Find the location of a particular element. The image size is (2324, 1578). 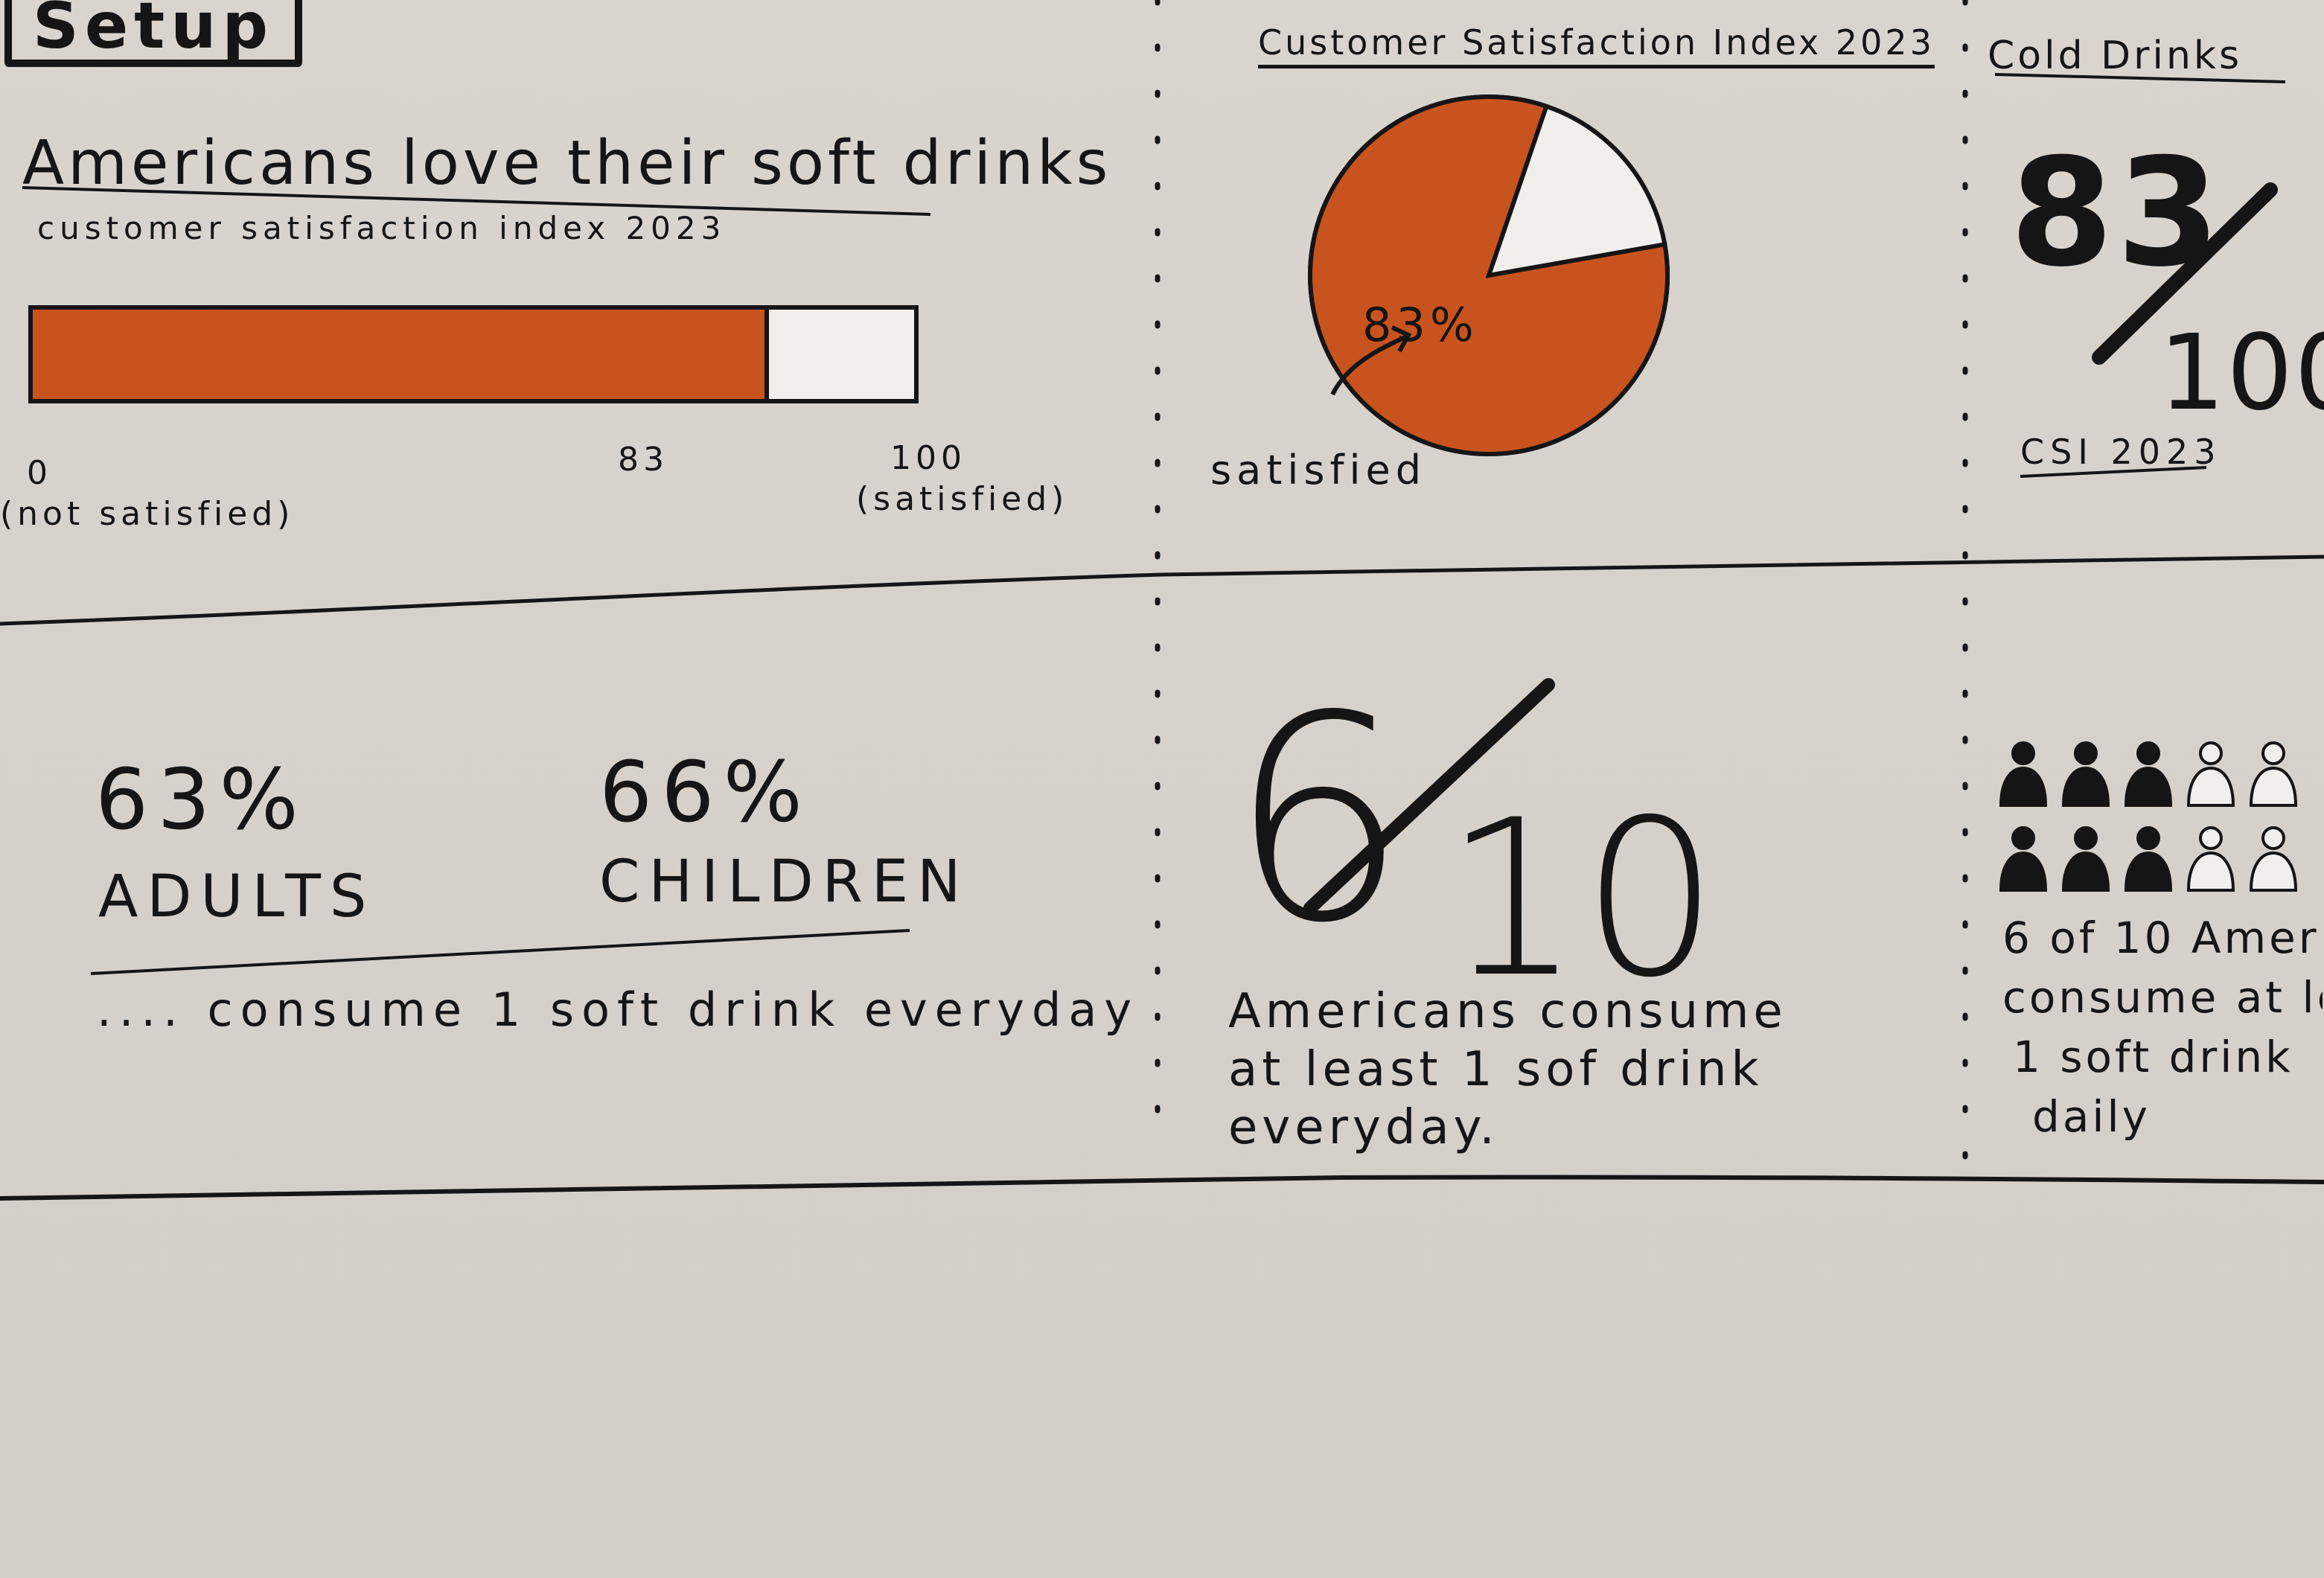

children-percent: 66% is located at coordinates (705, 793).